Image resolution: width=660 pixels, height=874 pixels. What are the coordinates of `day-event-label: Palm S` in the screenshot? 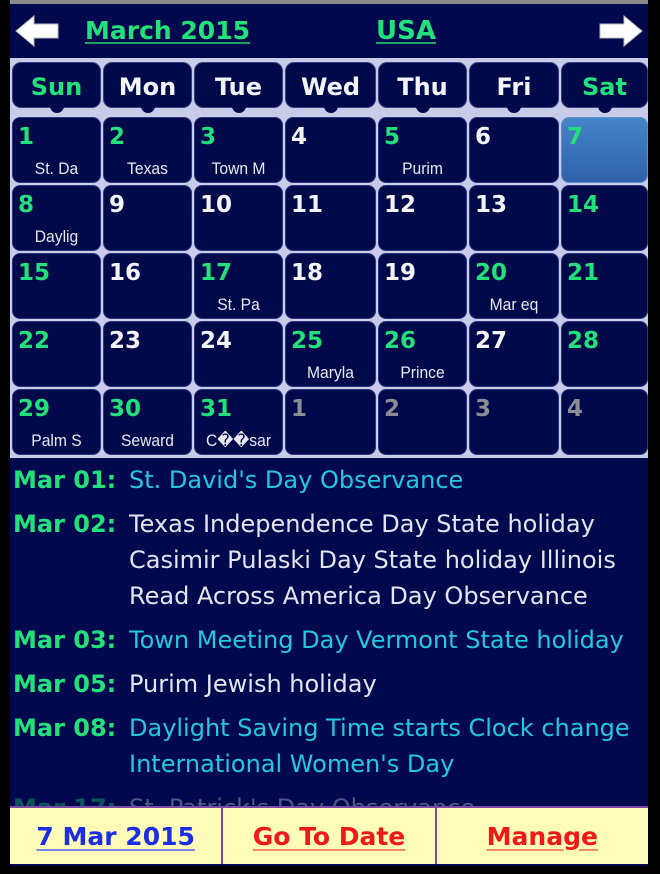 It's located at (56, 440).